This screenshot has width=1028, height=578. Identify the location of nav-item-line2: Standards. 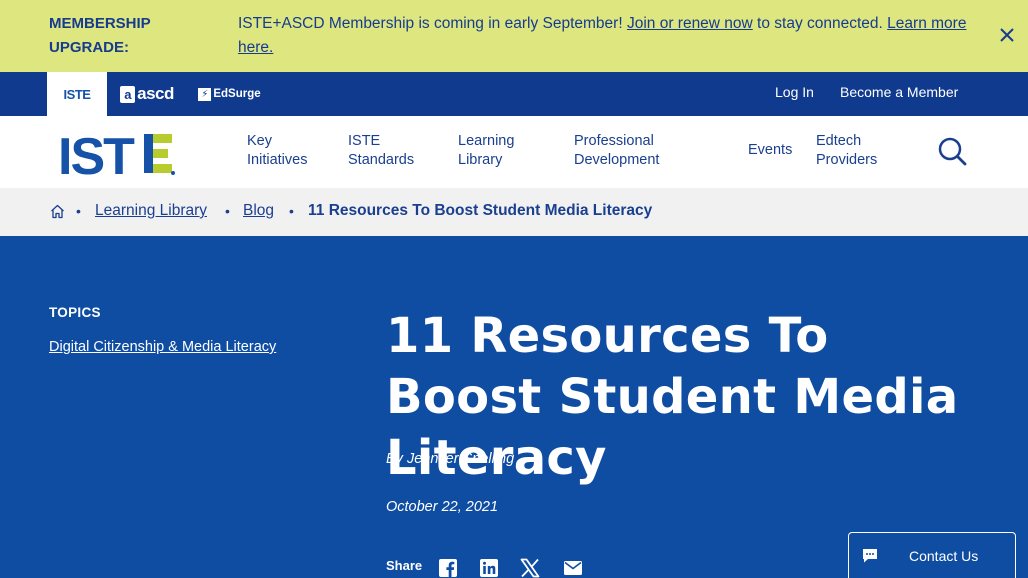
(381, 160).